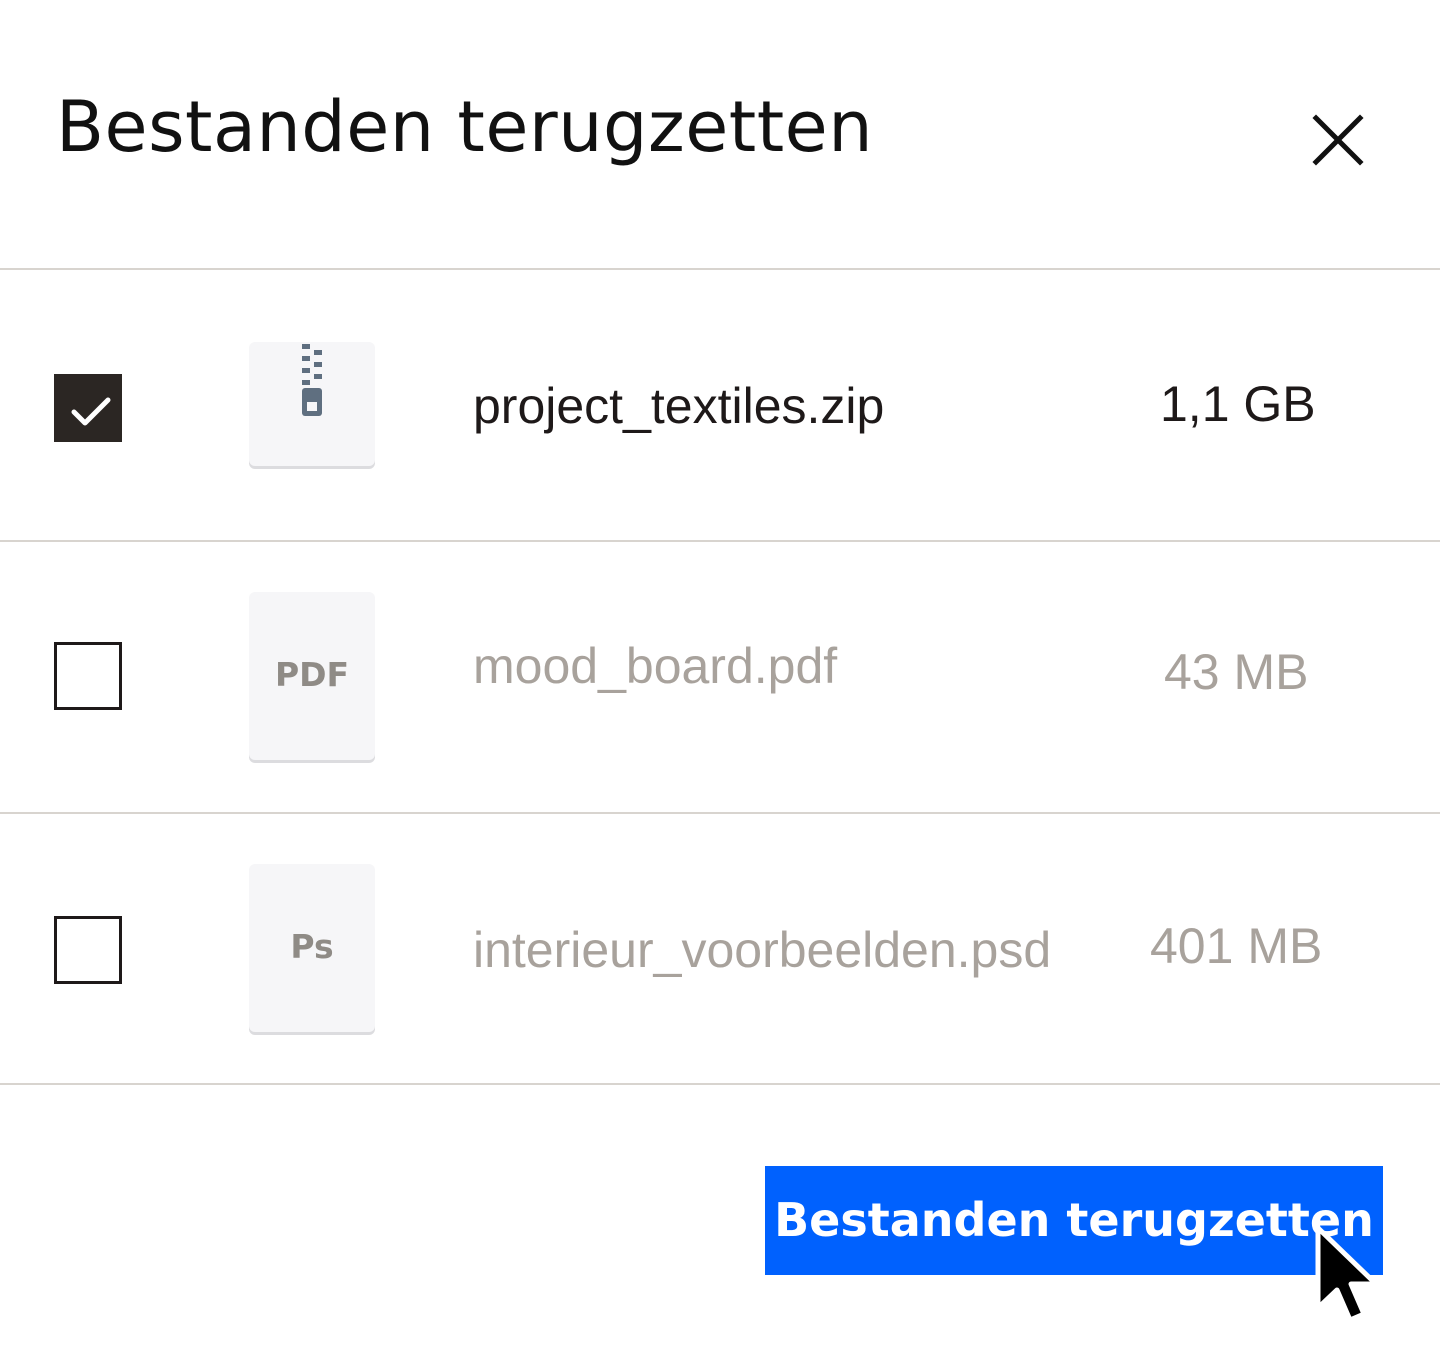 This screenshot has width=1440, height=1359. I want to click on thumb-label: Ps, so click(312, 946).